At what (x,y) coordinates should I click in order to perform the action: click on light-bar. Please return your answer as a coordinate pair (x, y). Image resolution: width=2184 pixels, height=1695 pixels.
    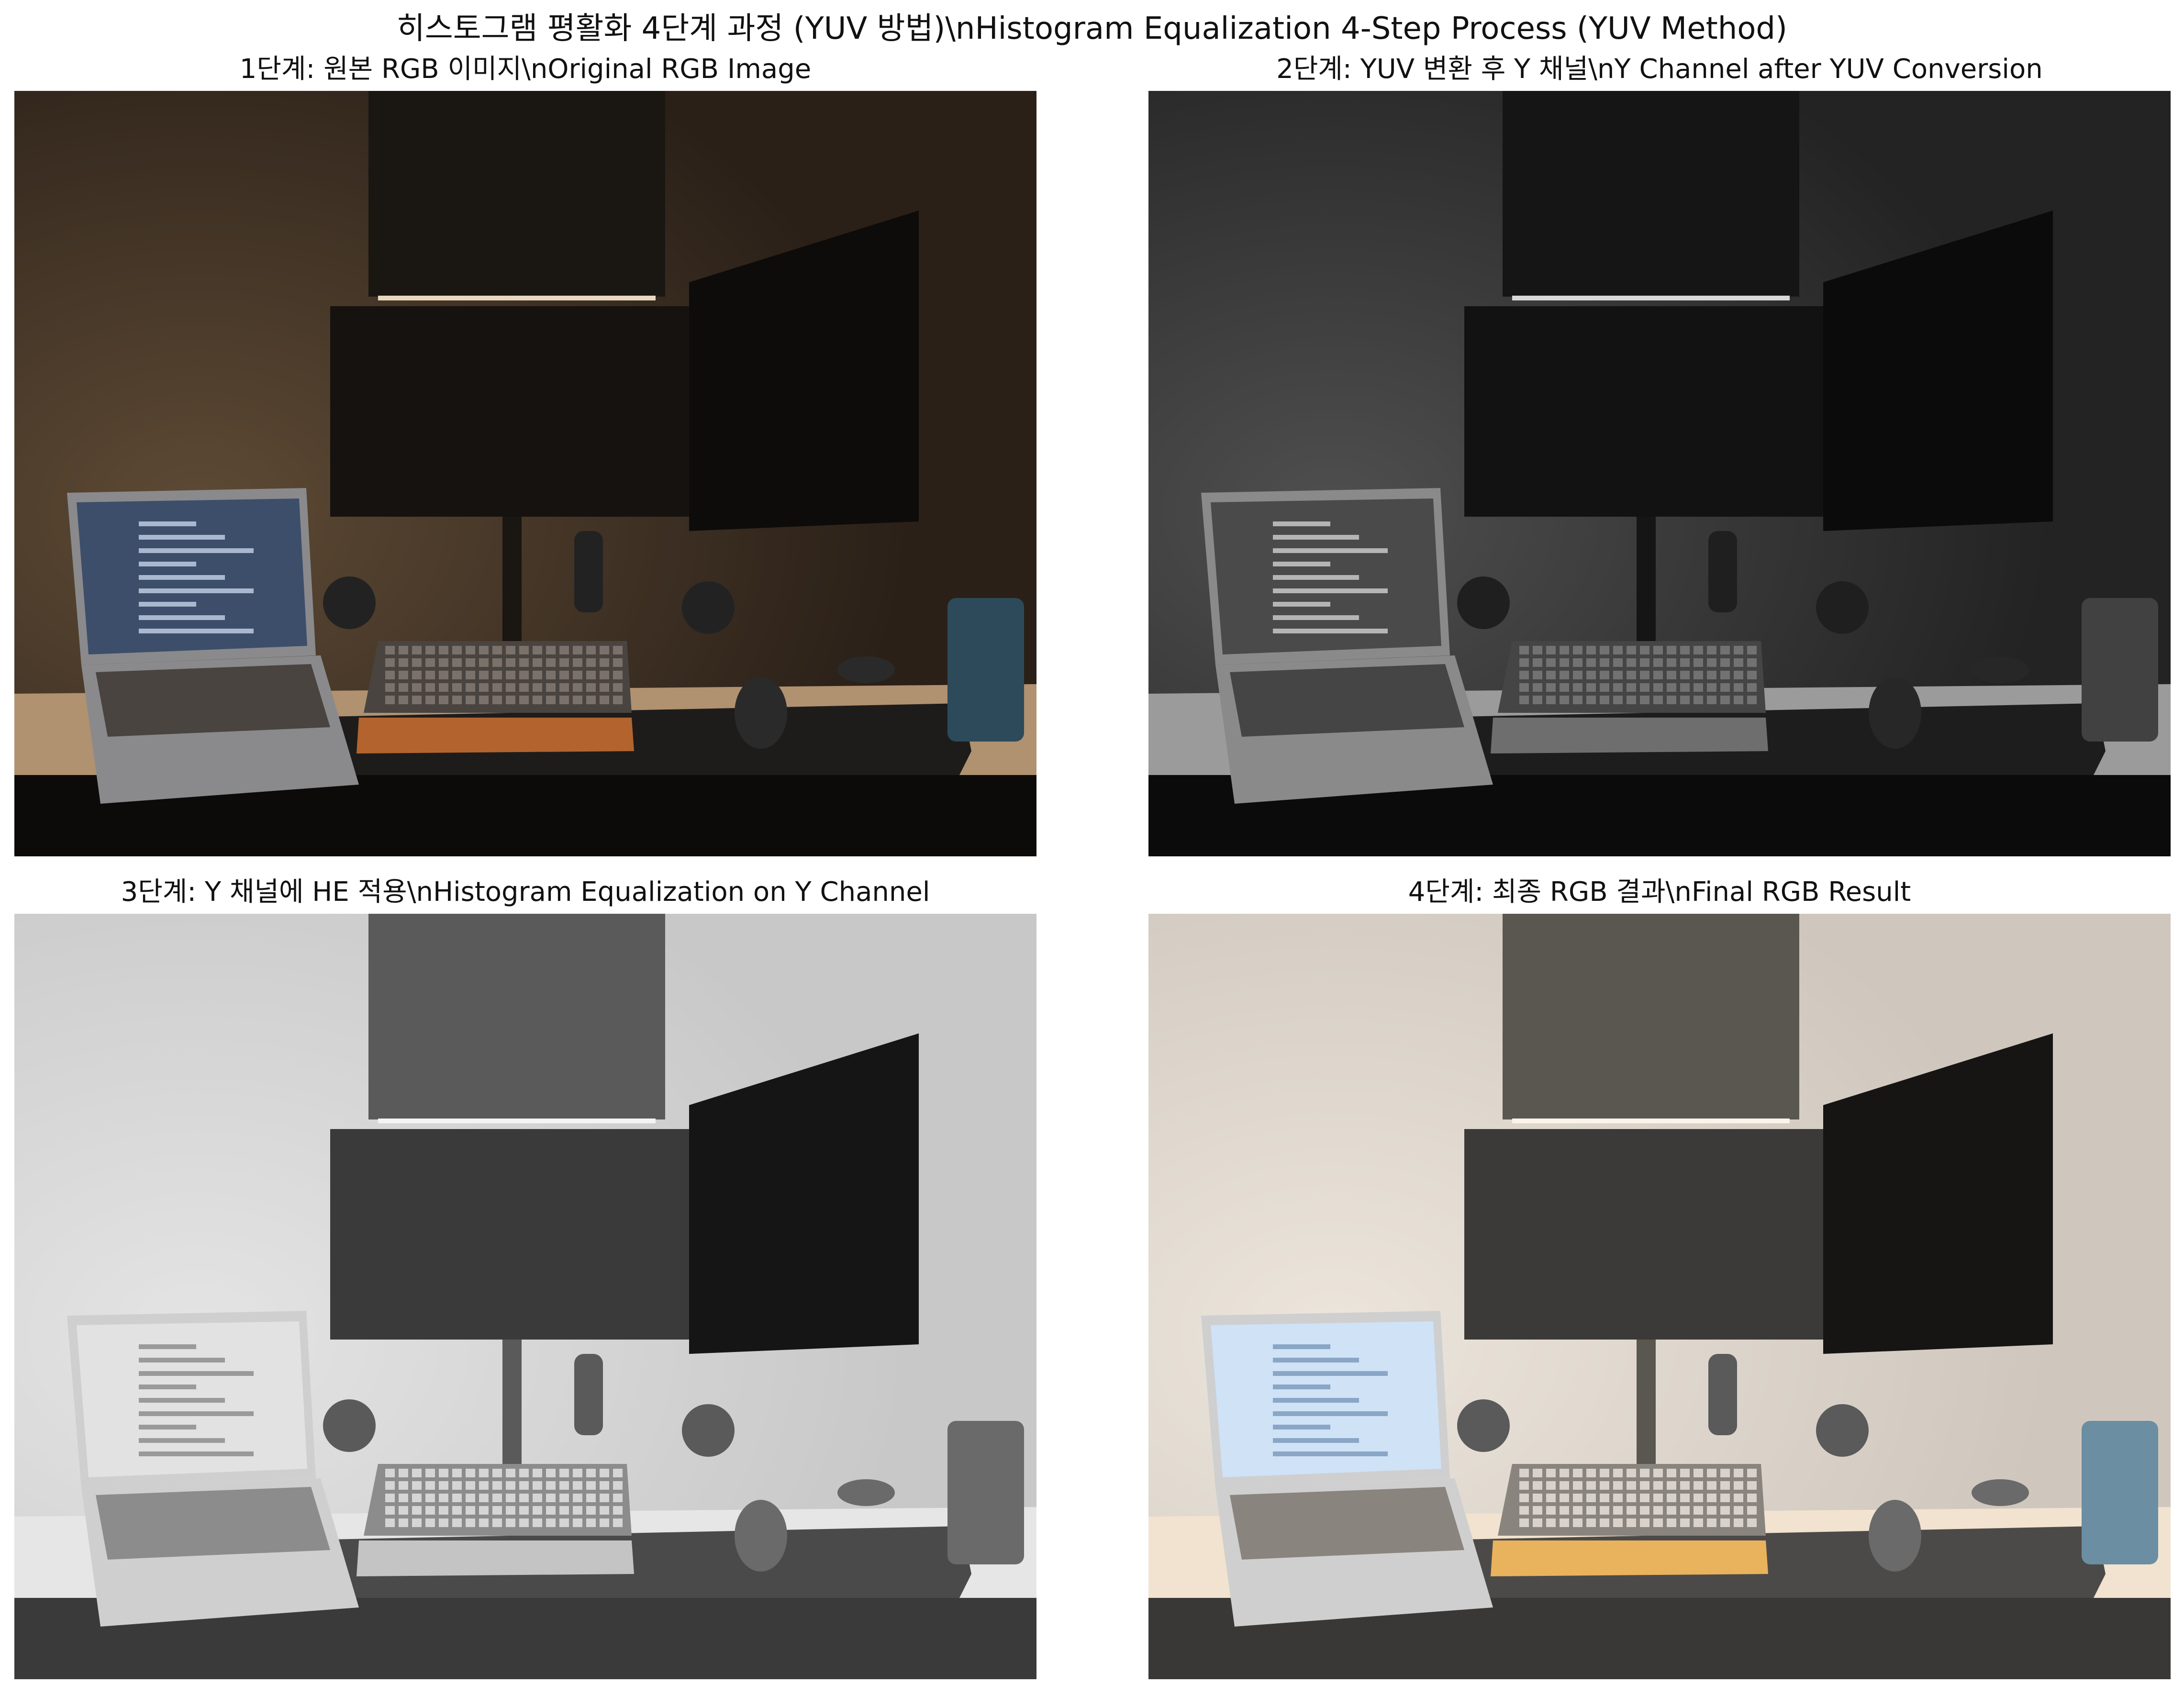
    Looking at the image, I should click on (517, 298).